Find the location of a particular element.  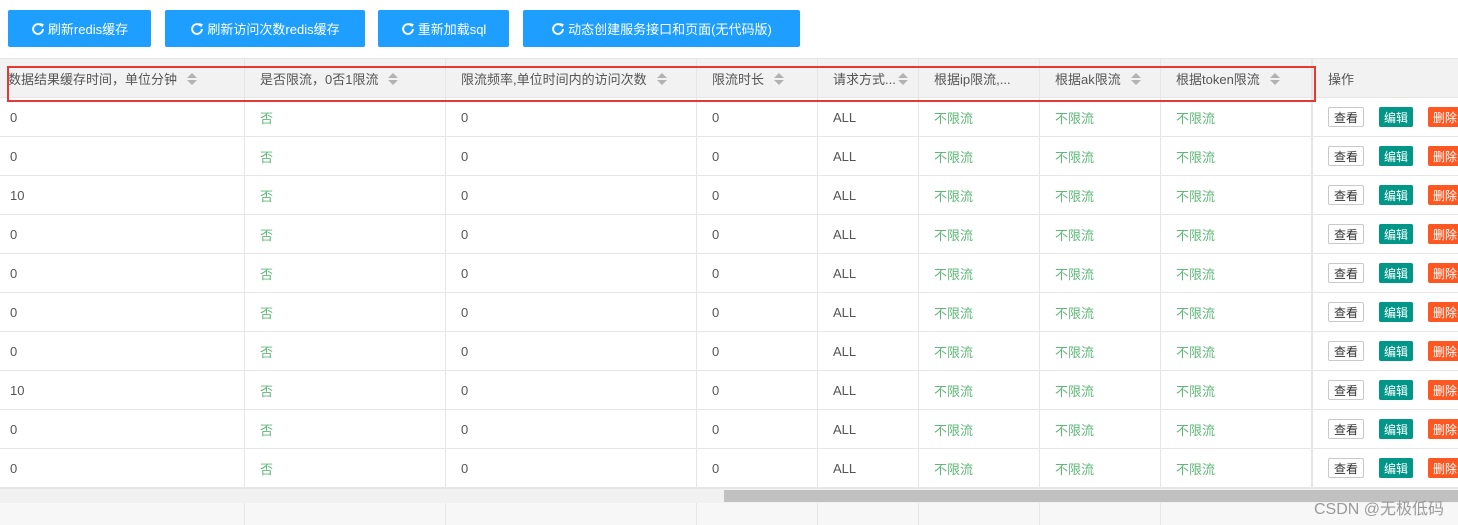

refresh-redis-cache-button: 刷新redis缓存 is located at coordinates (79, 28).